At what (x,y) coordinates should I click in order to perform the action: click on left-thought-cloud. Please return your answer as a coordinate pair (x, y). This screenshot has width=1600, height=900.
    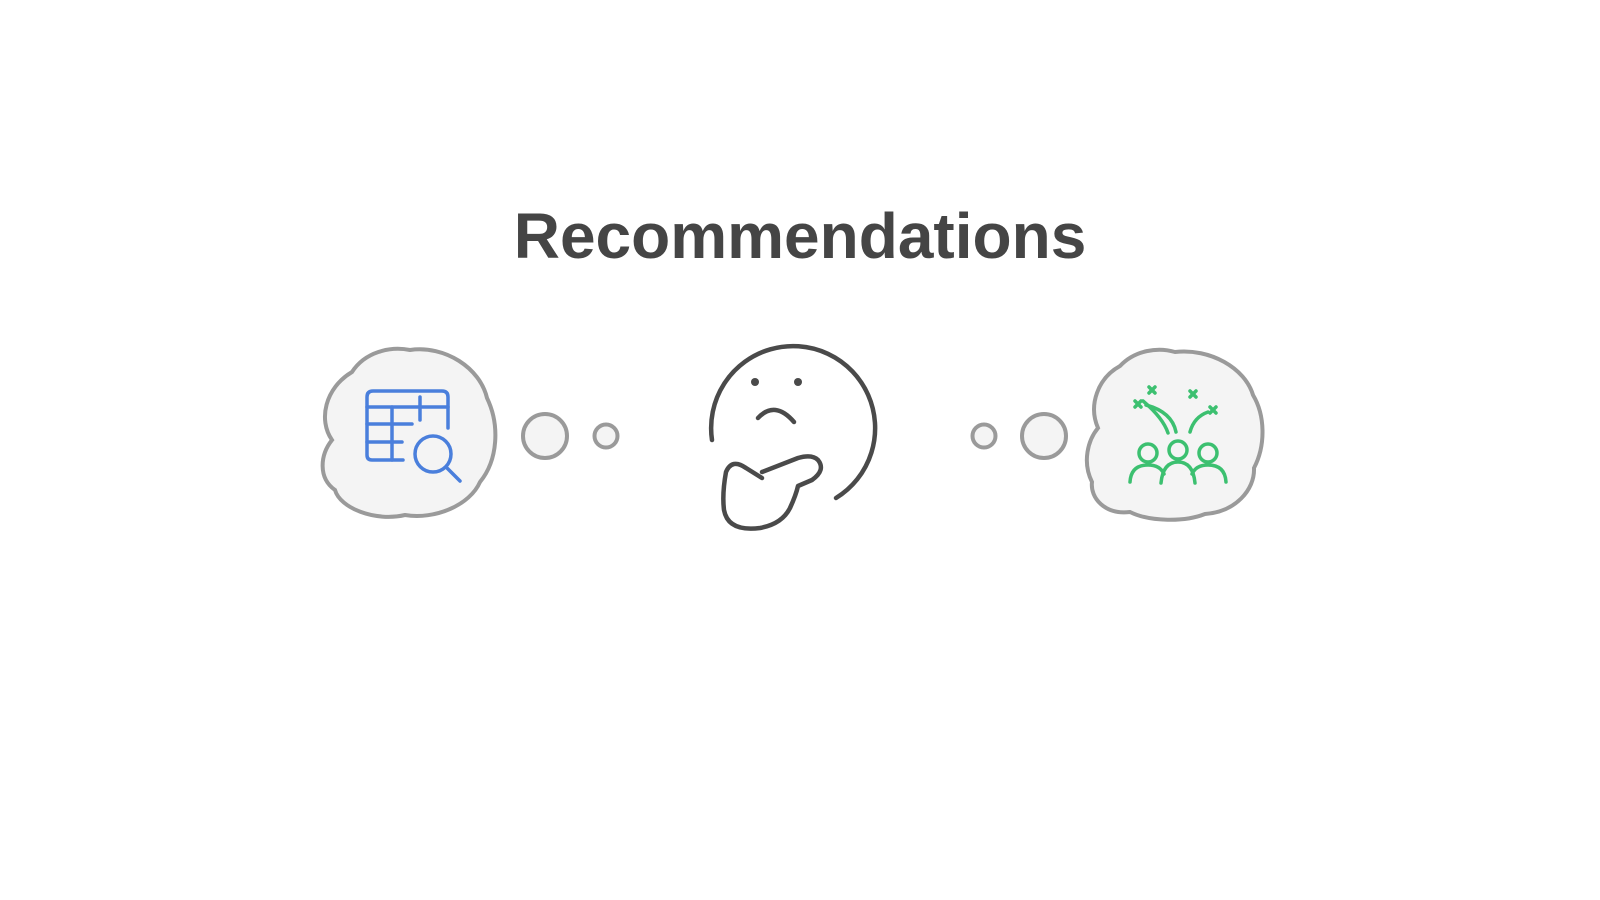
    Looking at the image, I should click on (409, 432).